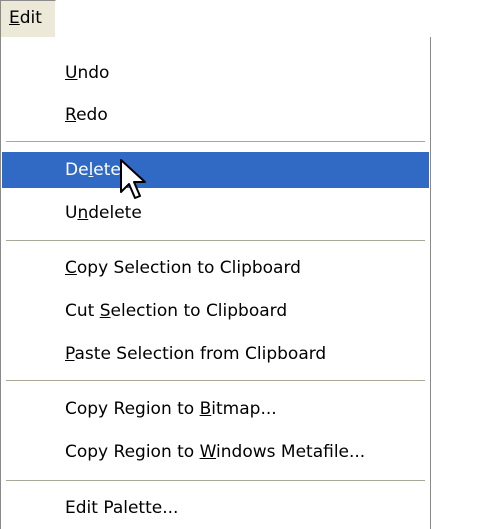  I want to click on menu-item-paste-selection: Paste Selection from Clipboard, so click(215, 354).